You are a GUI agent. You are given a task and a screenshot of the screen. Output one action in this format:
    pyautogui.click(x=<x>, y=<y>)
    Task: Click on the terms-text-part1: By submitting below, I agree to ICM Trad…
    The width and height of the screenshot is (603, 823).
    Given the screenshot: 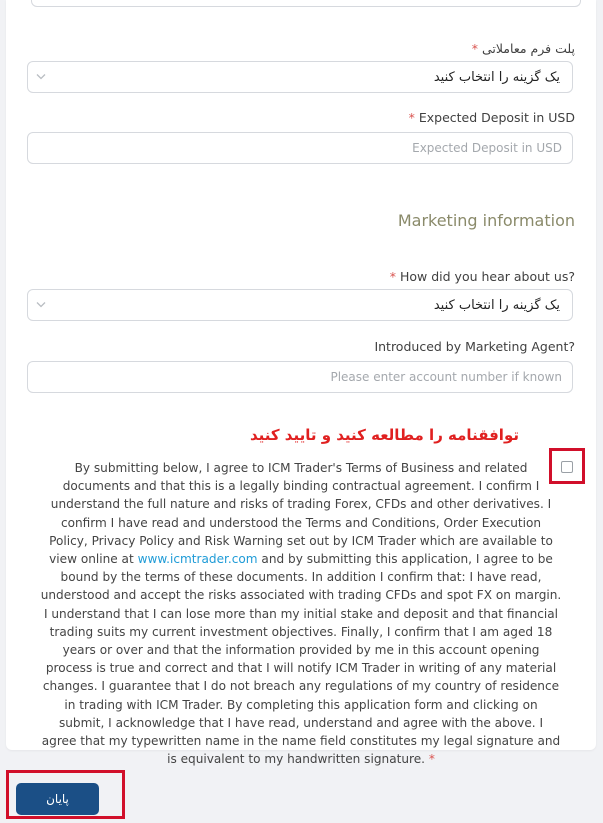 What is the action you would take?
    pyautogui.click(x=301, y=514)
    